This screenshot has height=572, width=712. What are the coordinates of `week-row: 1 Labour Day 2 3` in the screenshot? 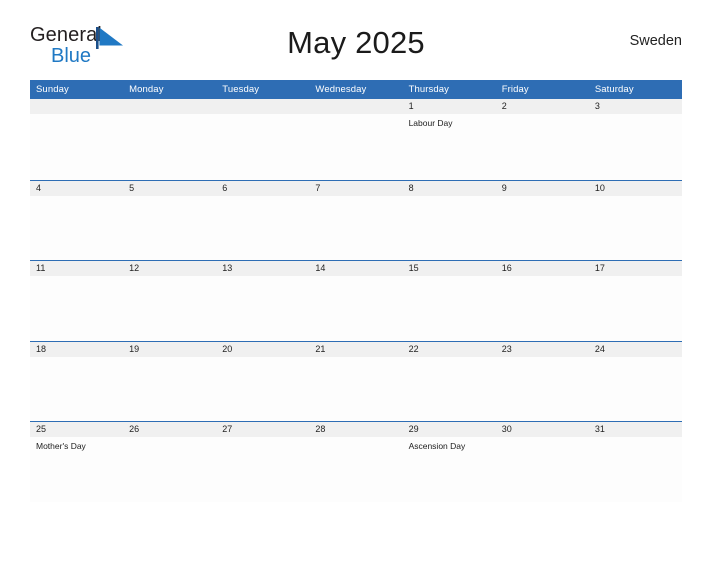 It's located at (356, 139).